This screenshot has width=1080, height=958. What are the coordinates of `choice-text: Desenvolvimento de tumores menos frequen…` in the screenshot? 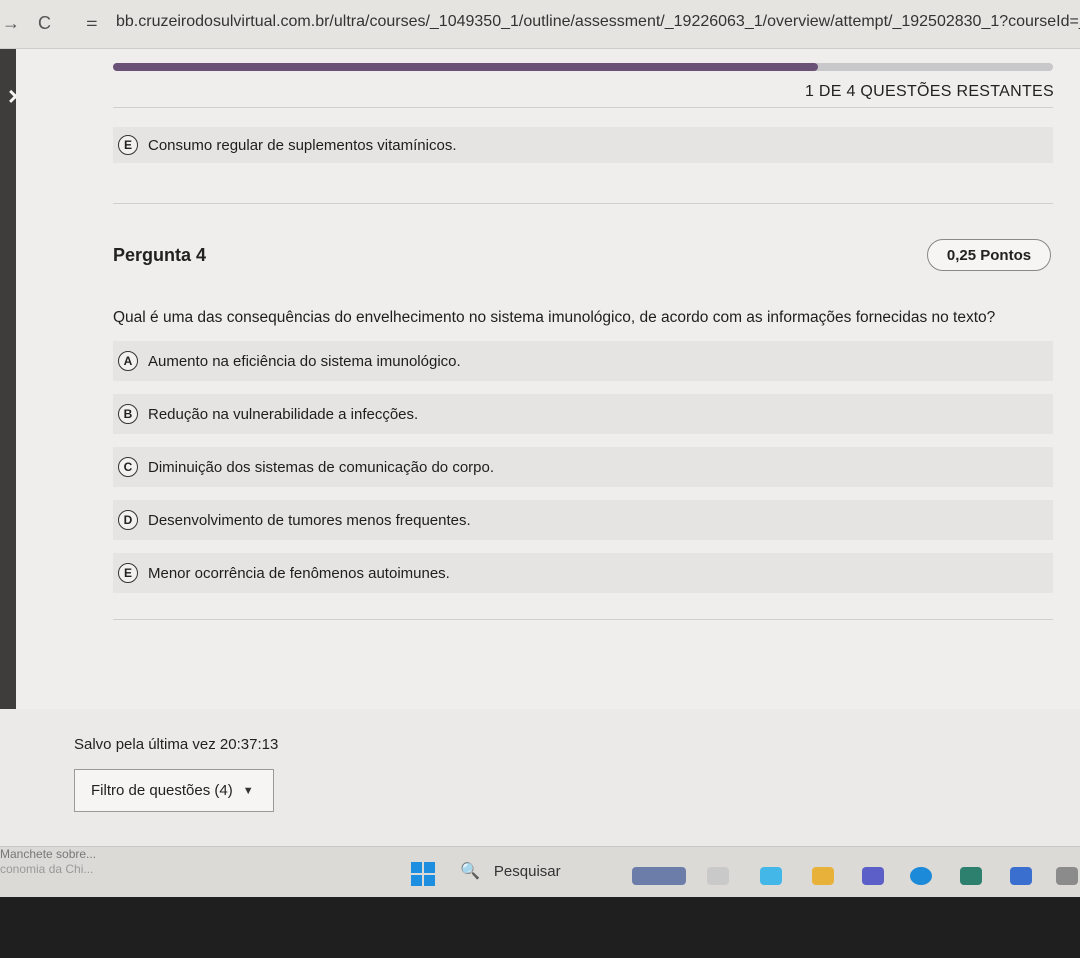 It's located at (309, 520).